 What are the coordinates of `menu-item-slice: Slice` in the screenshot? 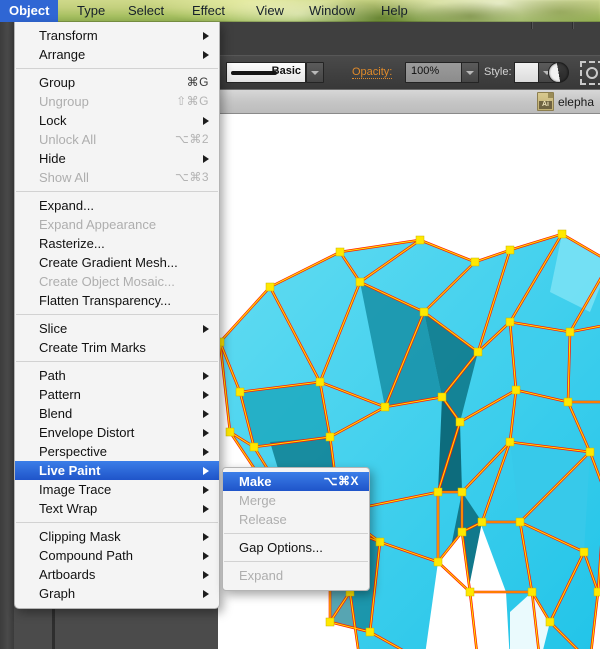 It's located at (117, 328).